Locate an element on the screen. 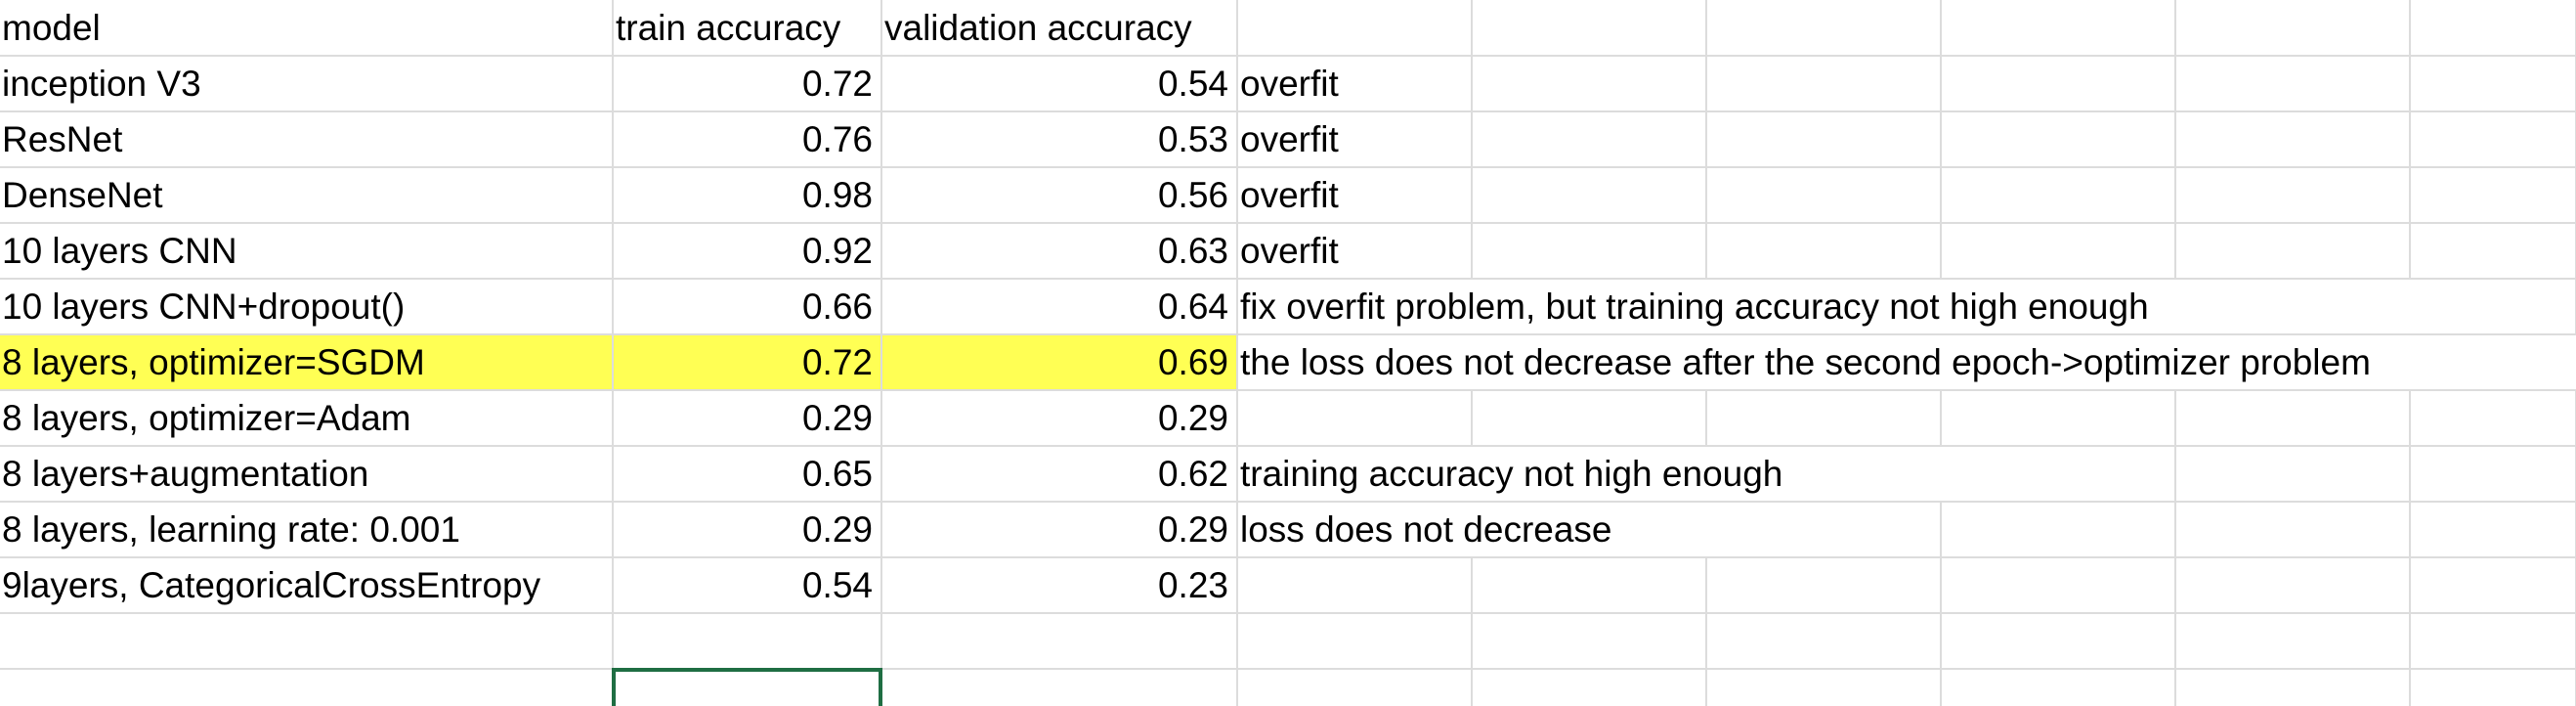  train-accuracy-cell: 0.66 is located at coordinates (748, 307).